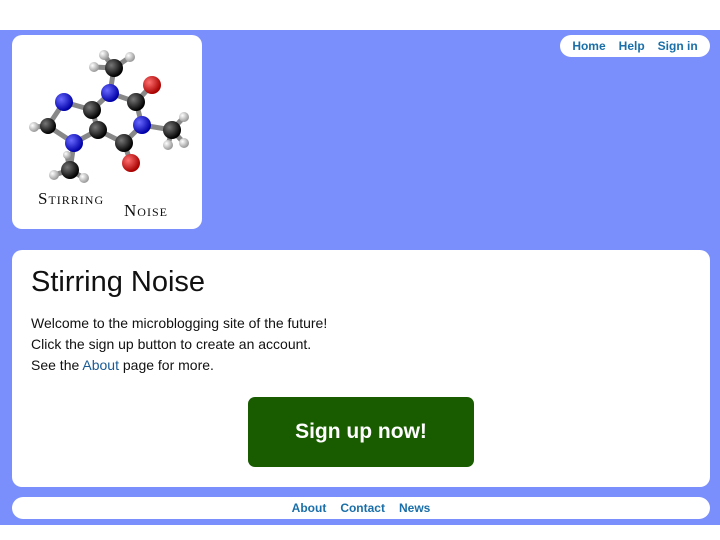 The height and width of the screenshot is (540, 720). What do you see at coordinates (588, 46) in the screenshot?
I see `nav-home-link: Home` at bounding box center [588, 46].